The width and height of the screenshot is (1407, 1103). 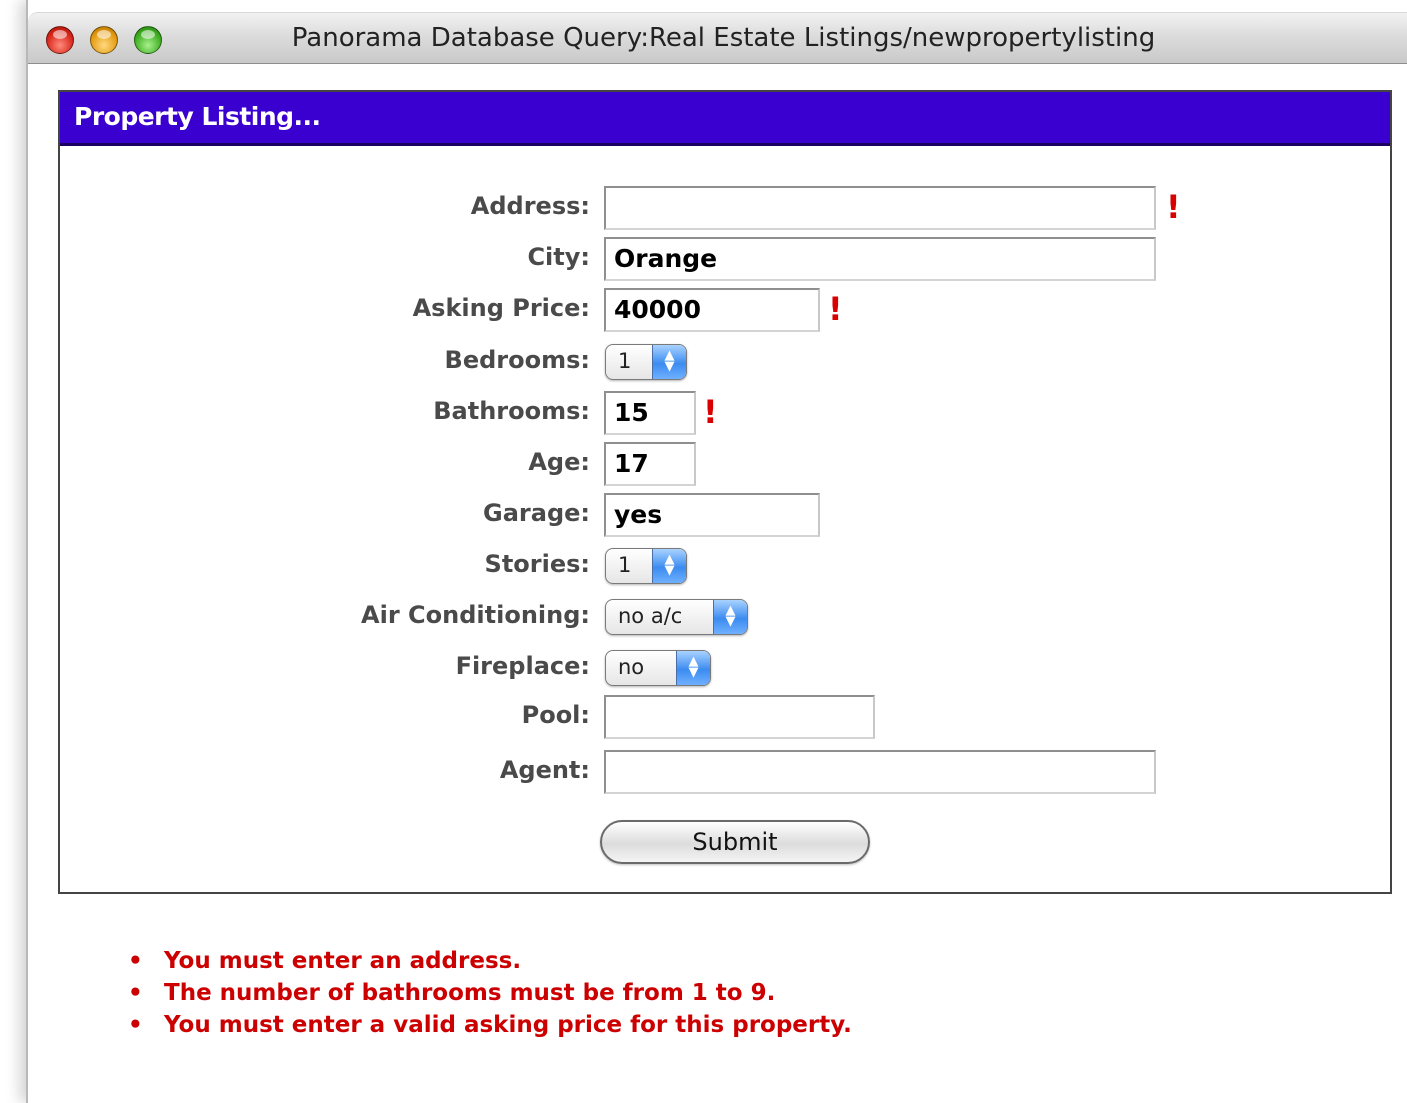 I want to click on stories-select: 1 ▲ ▼, so click(x=646, y=566).